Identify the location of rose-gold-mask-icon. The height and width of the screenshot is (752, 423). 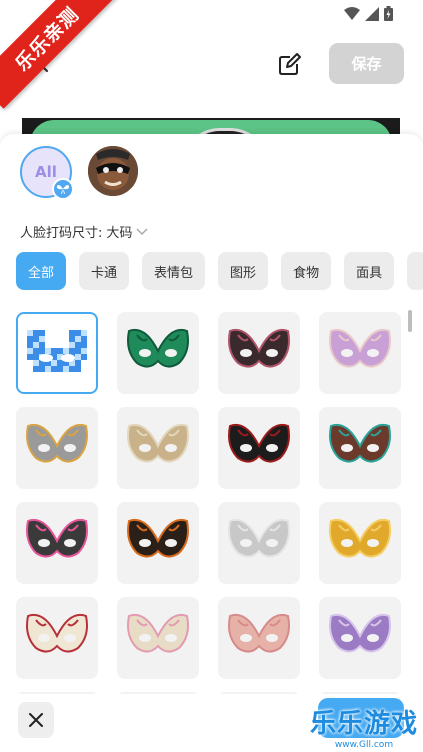
(259, 638).